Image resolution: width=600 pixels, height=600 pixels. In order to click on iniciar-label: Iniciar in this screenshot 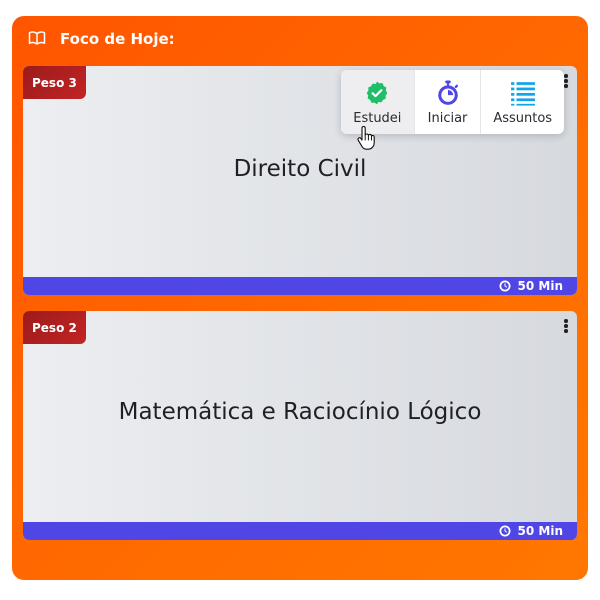, I will do `click(447, 118)`.